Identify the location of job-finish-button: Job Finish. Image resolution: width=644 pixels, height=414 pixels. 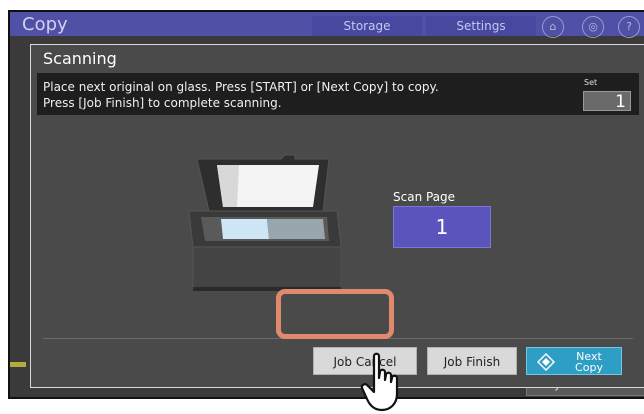
(472, 361).